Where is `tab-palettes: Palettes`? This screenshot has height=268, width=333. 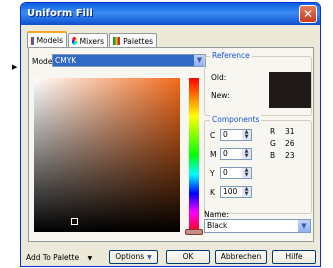
tab-palettes: Palettes is located at coordinates (133, 40).